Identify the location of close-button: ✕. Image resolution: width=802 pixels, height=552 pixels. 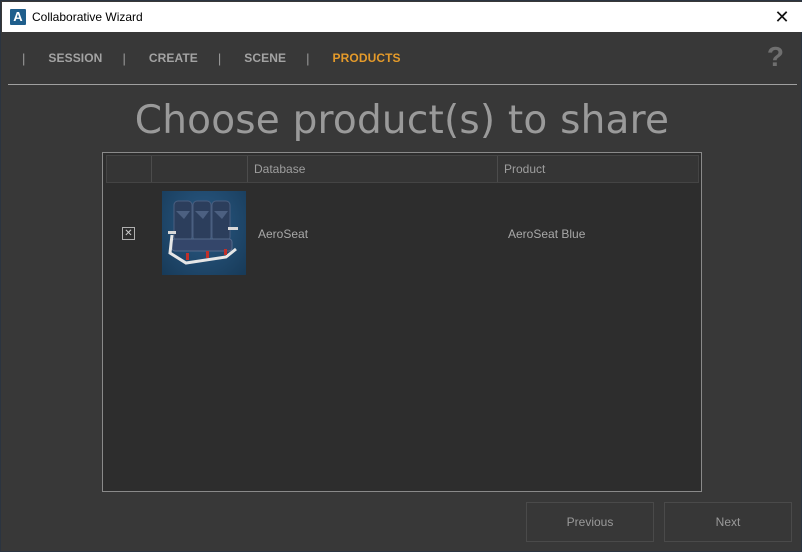
(782, 17).